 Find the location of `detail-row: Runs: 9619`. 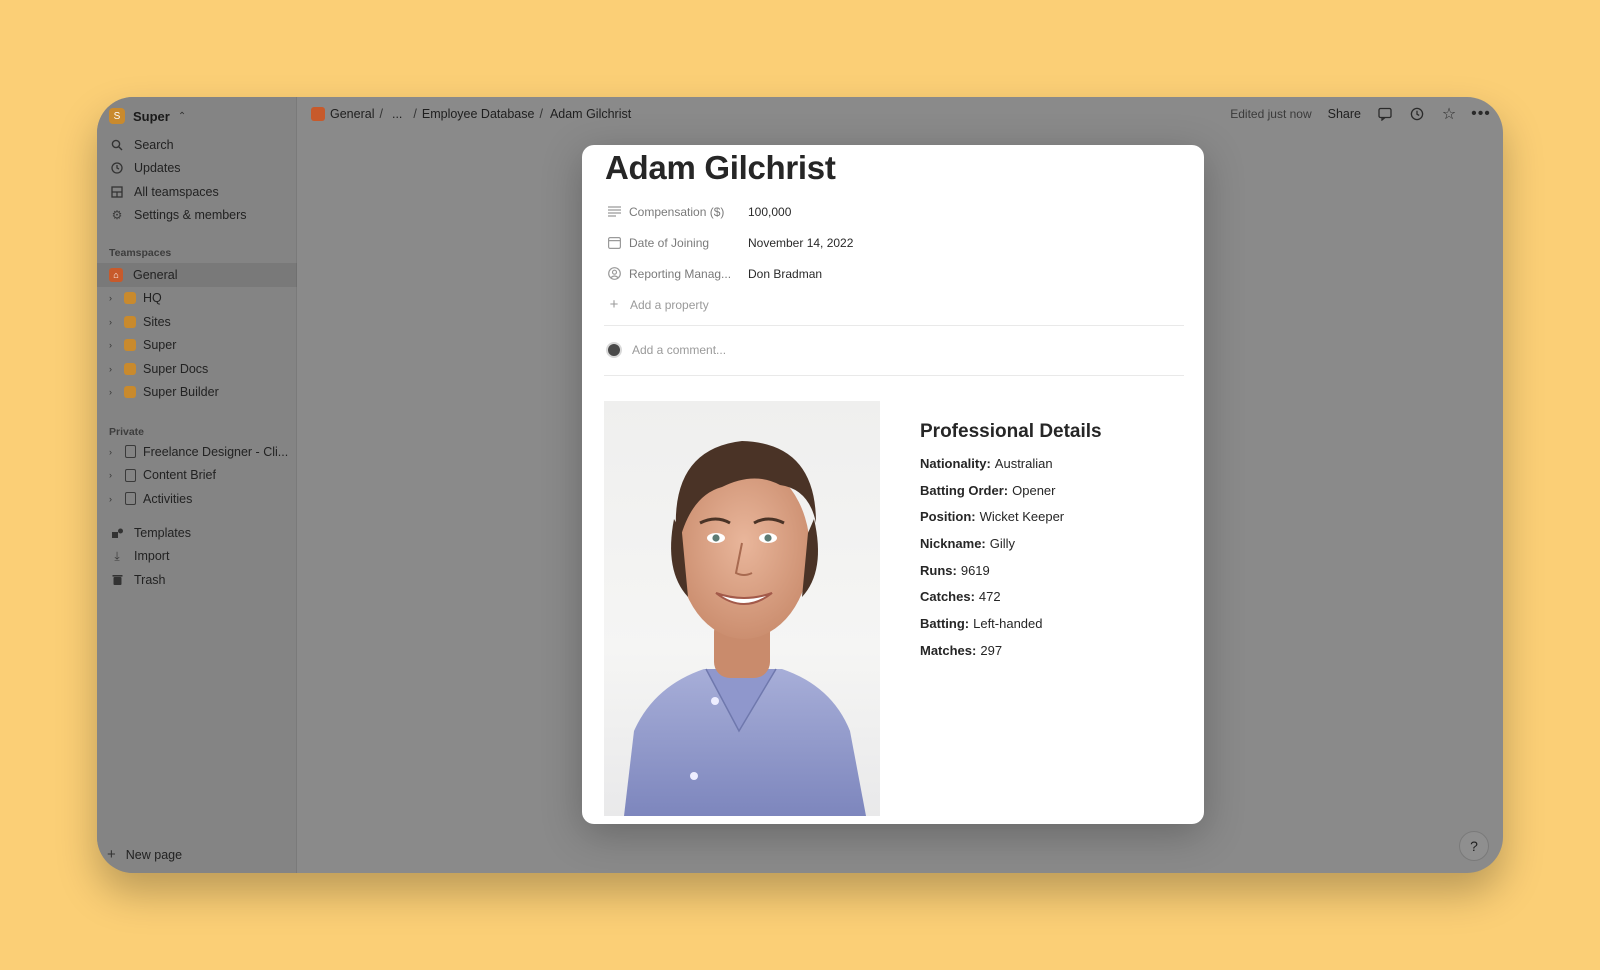

detail-row: Runs: 9619 is located at coordinates (1011, 570).